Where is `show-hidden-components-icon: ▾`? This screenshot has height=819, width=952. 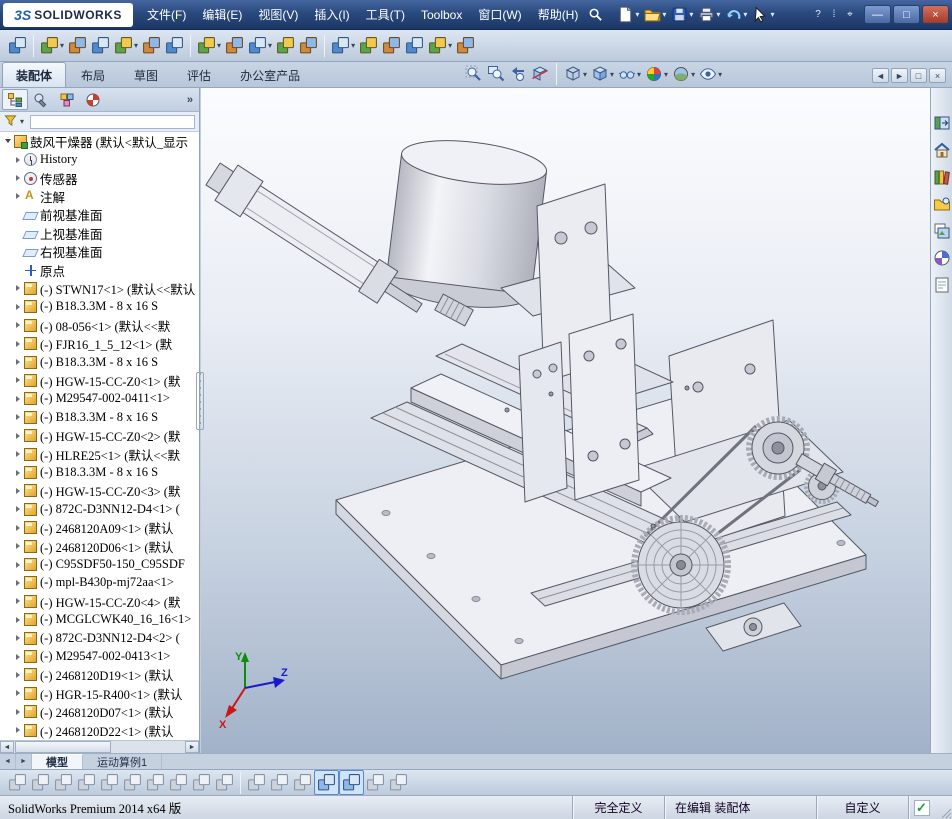 show-hidden-components-icon: ▾ is located at coordinates (209, 45).